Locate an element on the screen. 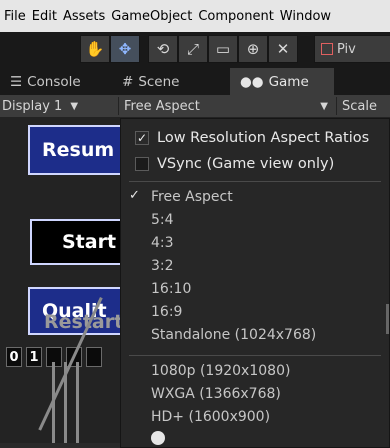 This screenshot has width=390, height=448. grid-cell is located at coordinates (94, 357).